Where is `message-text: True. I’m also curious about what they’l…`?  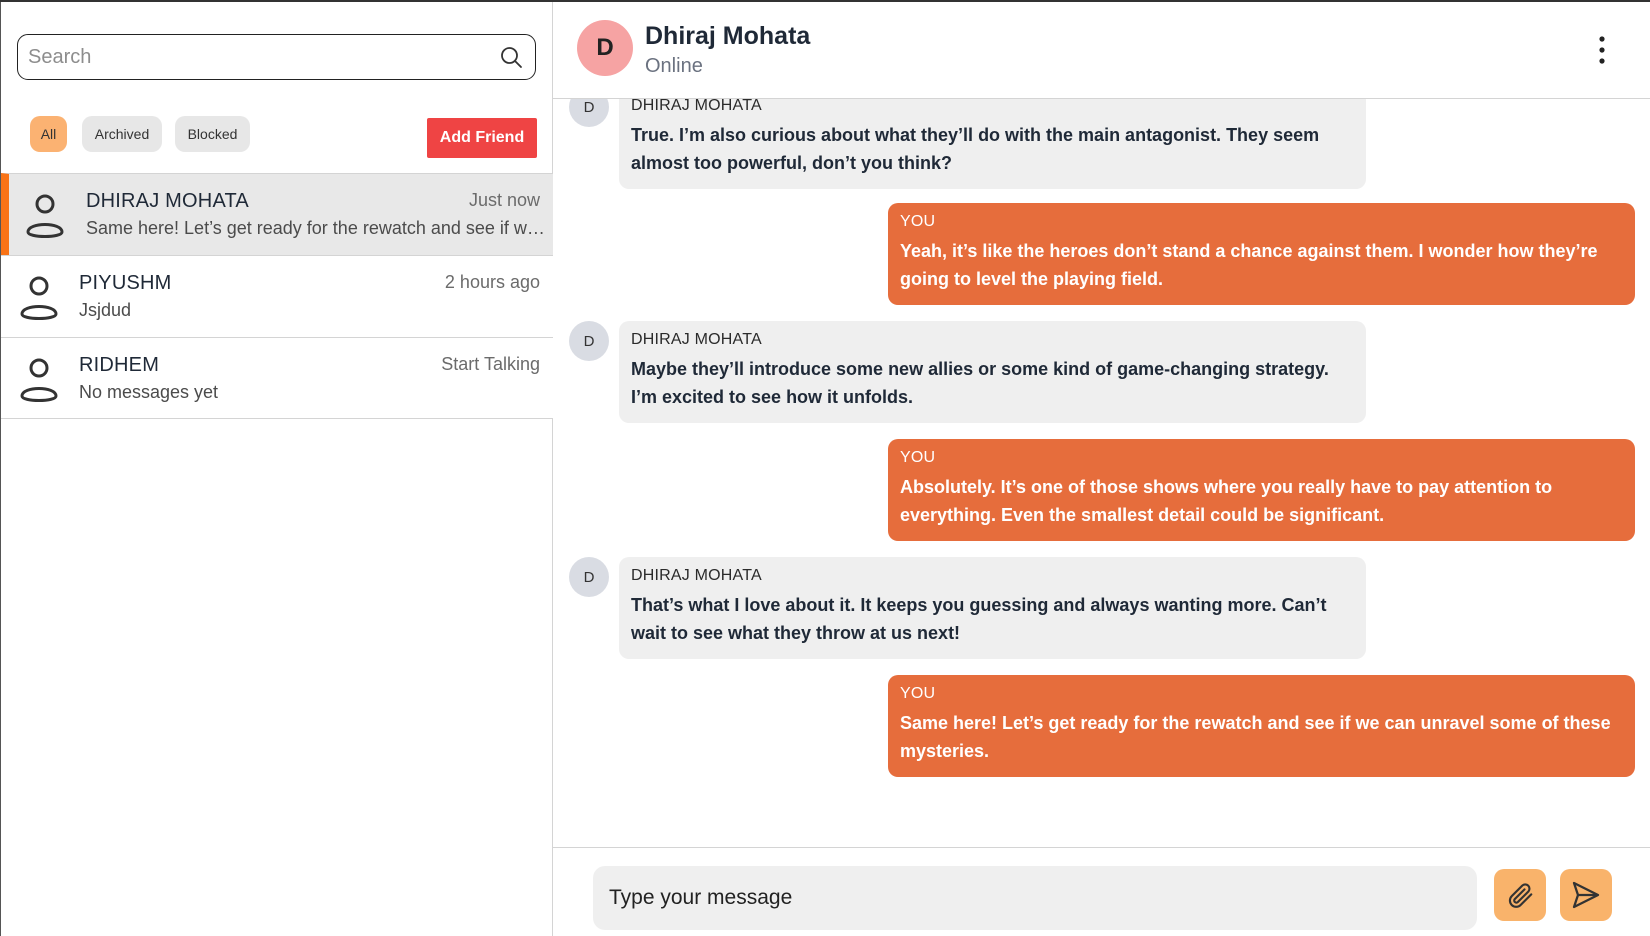 message-text: True. I’m also curious about what they’l… is located at coordinates (975, 149).